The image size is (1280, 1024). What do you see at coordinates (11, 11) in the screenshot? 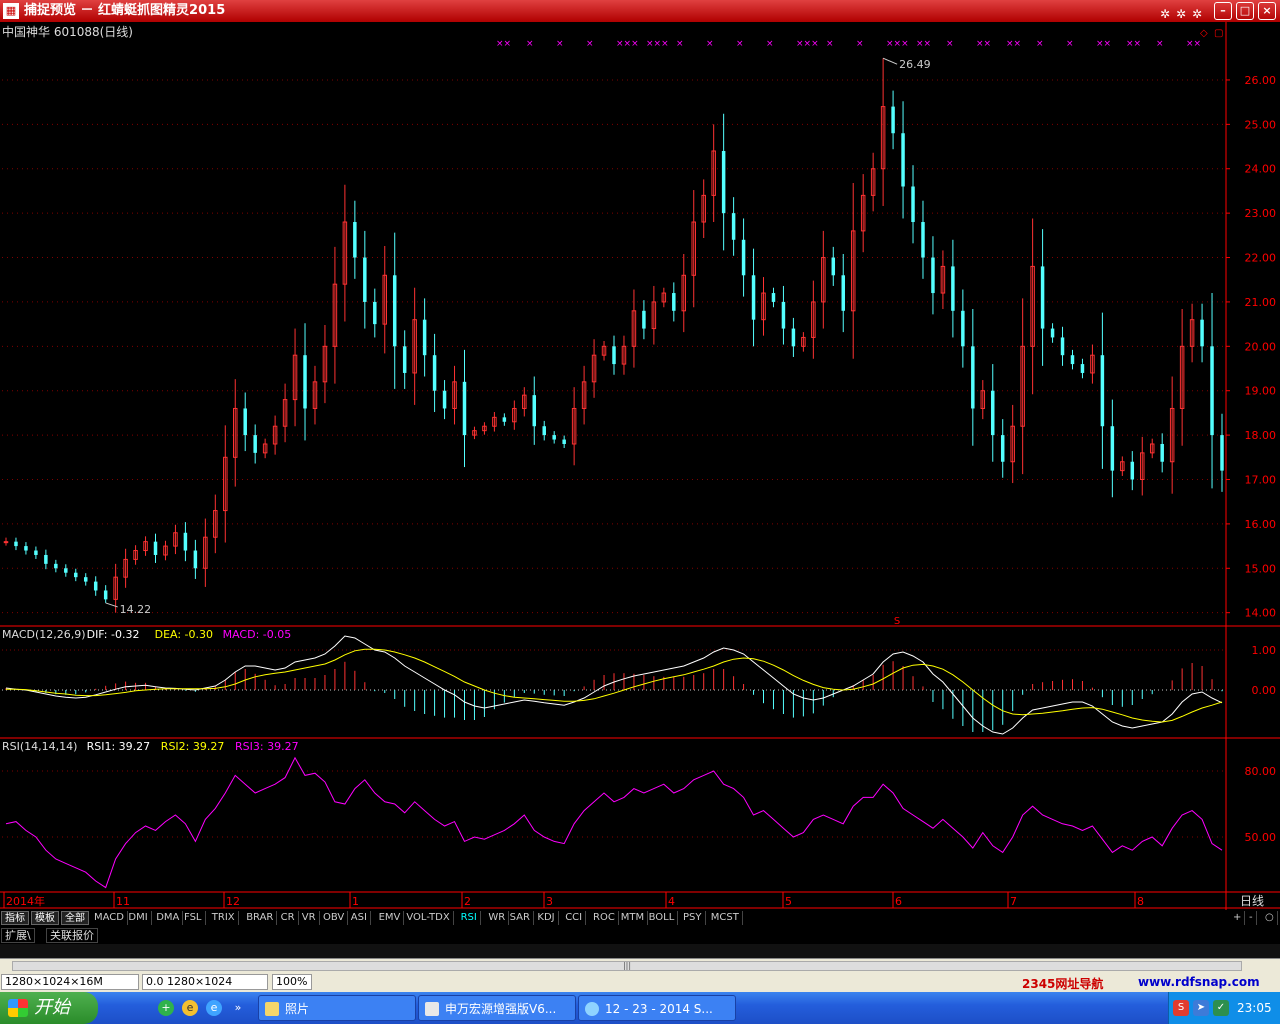
I see `stock-app-icon: ▦` at bounding box center [11, 11].